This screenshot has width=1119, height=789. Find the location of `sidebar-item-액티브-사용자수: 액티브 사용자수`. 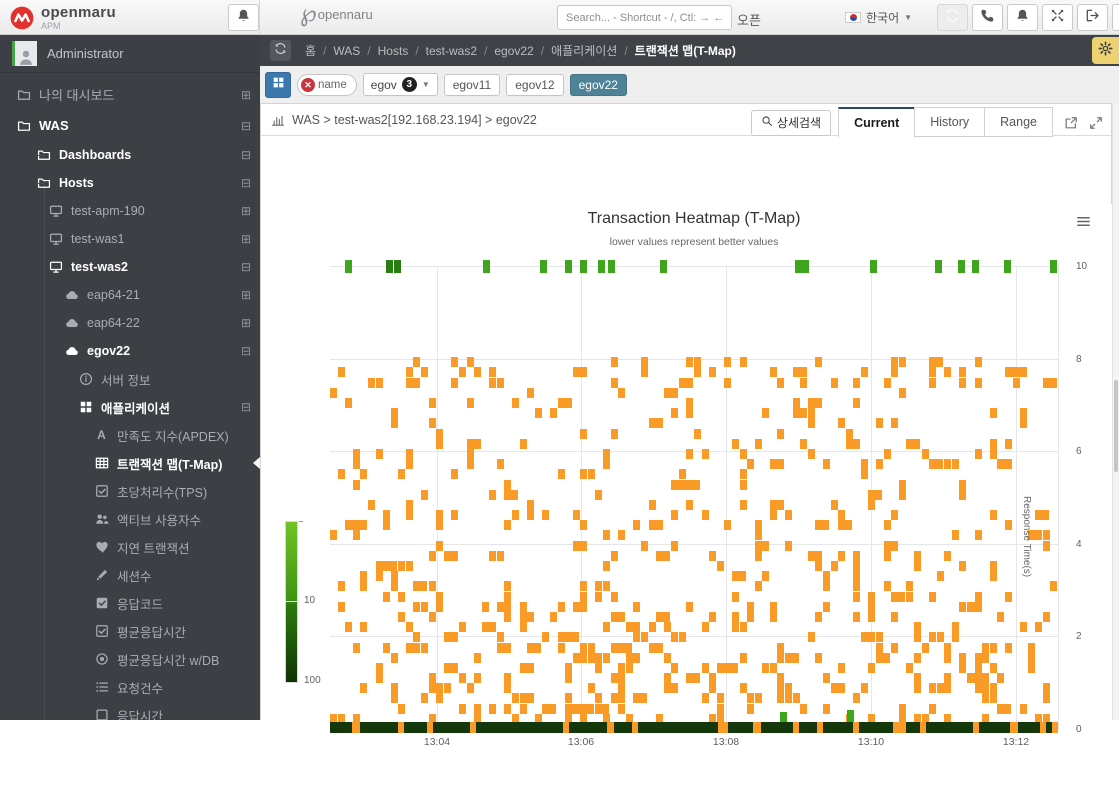

sidebar-item-액티브-사용자수: 액티브 사용자수 is located at coordinates (130, 519).